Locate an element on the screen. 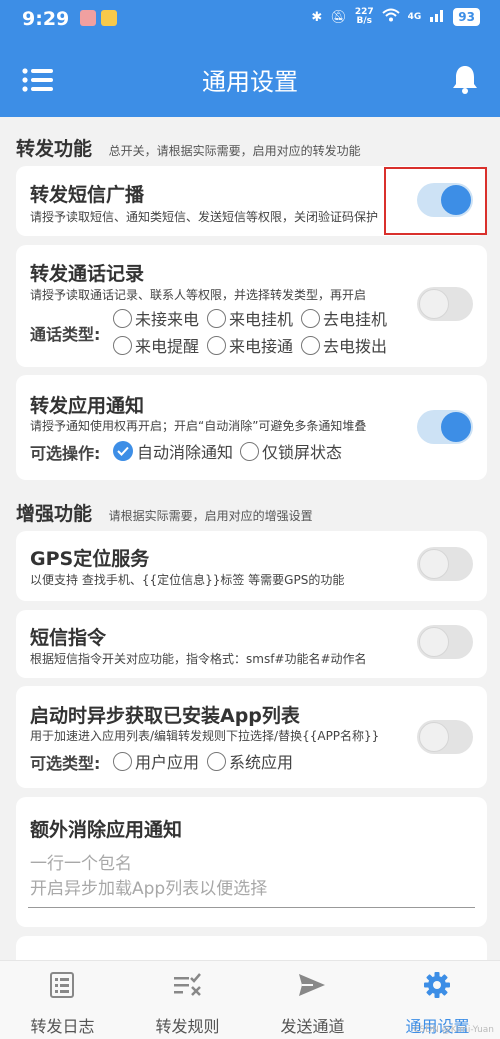  app-list-title: 启动时异步获取已安装App列表 is located at coordinates (165, 716).